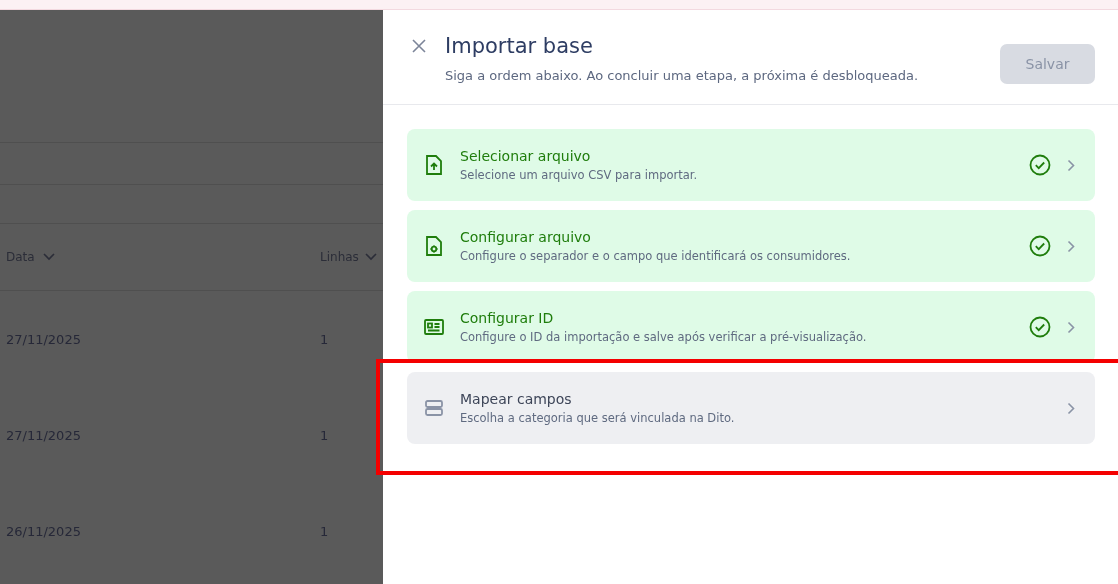  Describe the element at coordinates (526, 237) in the screenshot. I see `step-title: Configurar arquivo` at that location.